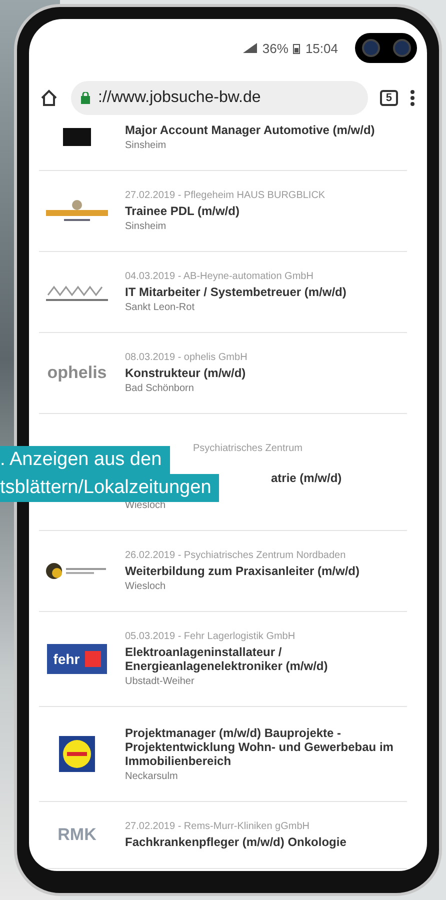 The height and width of the screenshot is (900, 446). Describe the element at coordinates (77, 835) in the screenshot. I see `company-logo: RMK` at that location.